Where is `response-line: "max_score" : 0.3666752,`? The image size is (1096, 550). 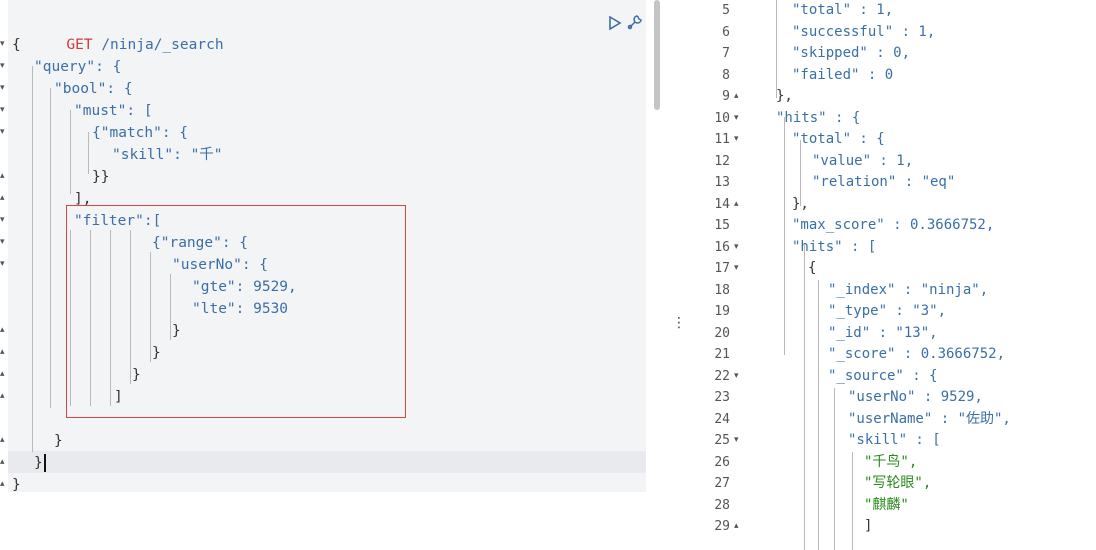 response-line: "max_score" : 0.3666752, is located at coordinates (893, 225).